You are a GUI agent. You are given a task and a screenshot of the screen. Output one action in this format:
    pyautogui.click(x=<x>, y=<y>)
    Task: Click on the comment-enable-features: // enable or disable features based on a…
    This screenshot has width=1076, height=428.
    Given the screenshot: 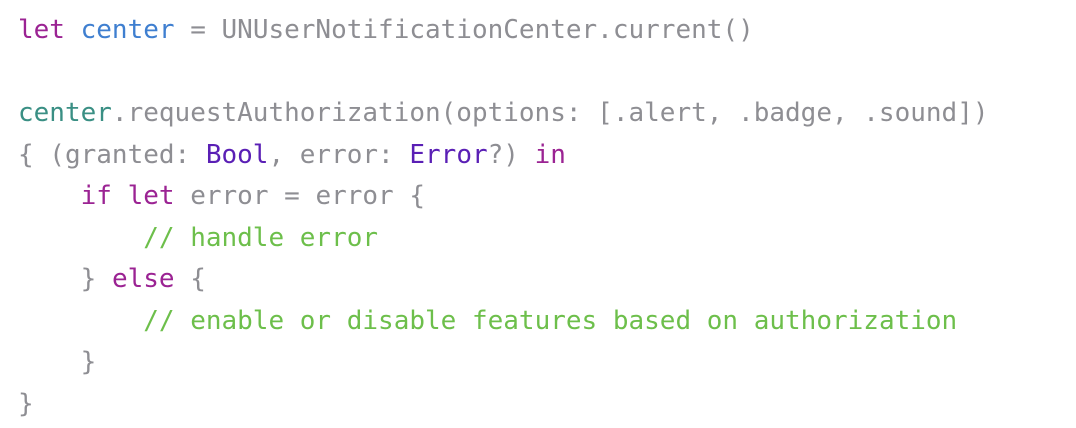 What is the action you would take?
    pyautogui.click(x=550, y=320)
    